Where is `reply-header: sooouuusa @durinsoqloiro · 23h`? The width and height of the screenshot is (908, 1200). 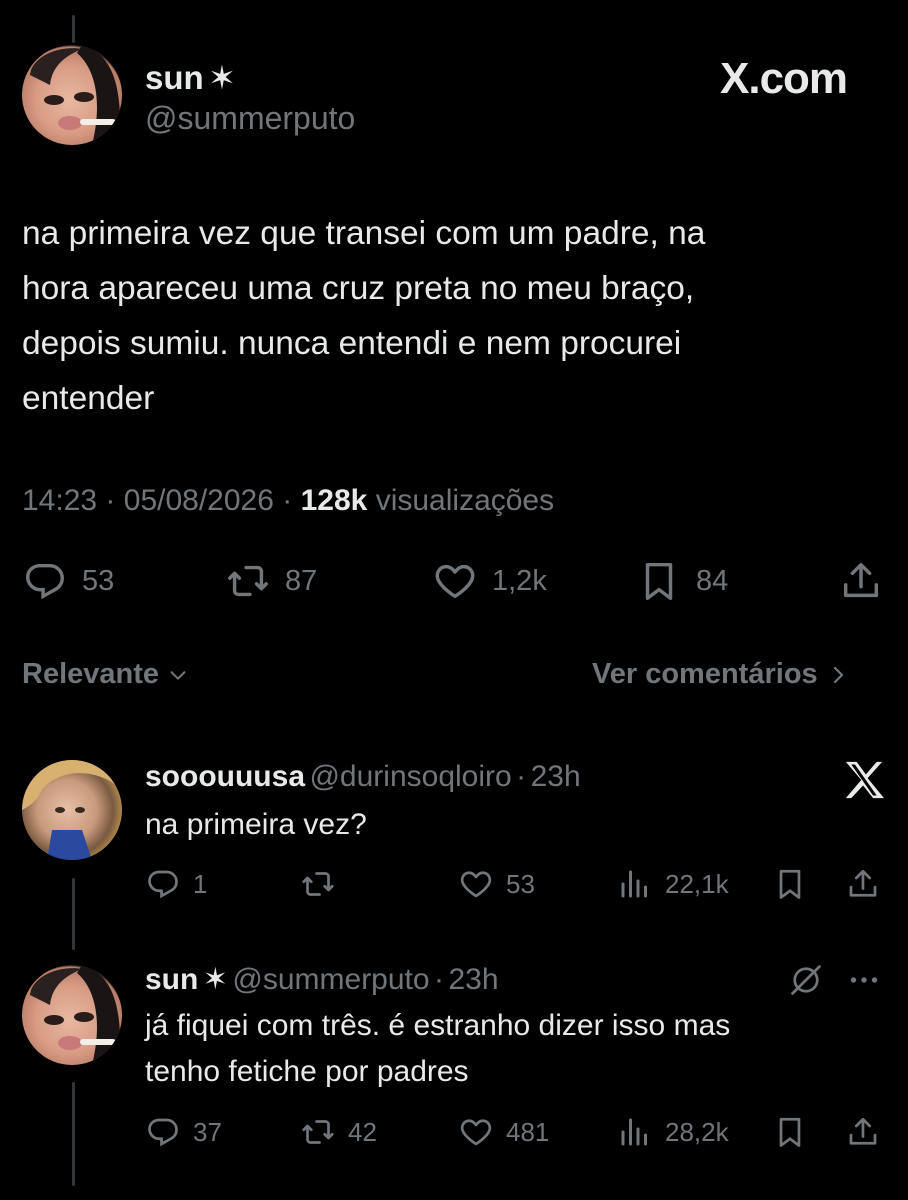 reply-header: sooouuusa @durinsoqloiro · 23h is located at coordinates (363, 777).